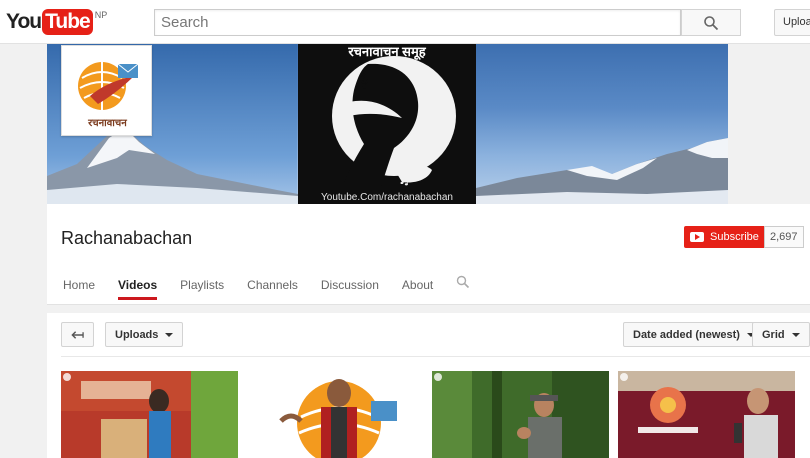 The width and height of the screenshot is (810, 458). I want to click on search-button, so click(711, 22).